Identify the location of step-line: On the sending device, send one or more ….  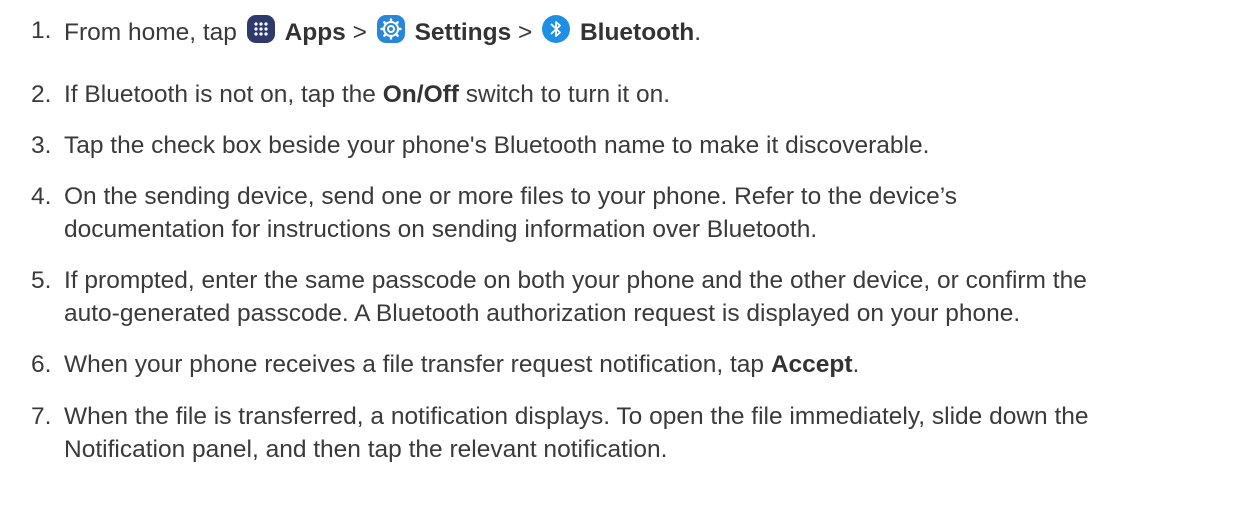
(510, 196).